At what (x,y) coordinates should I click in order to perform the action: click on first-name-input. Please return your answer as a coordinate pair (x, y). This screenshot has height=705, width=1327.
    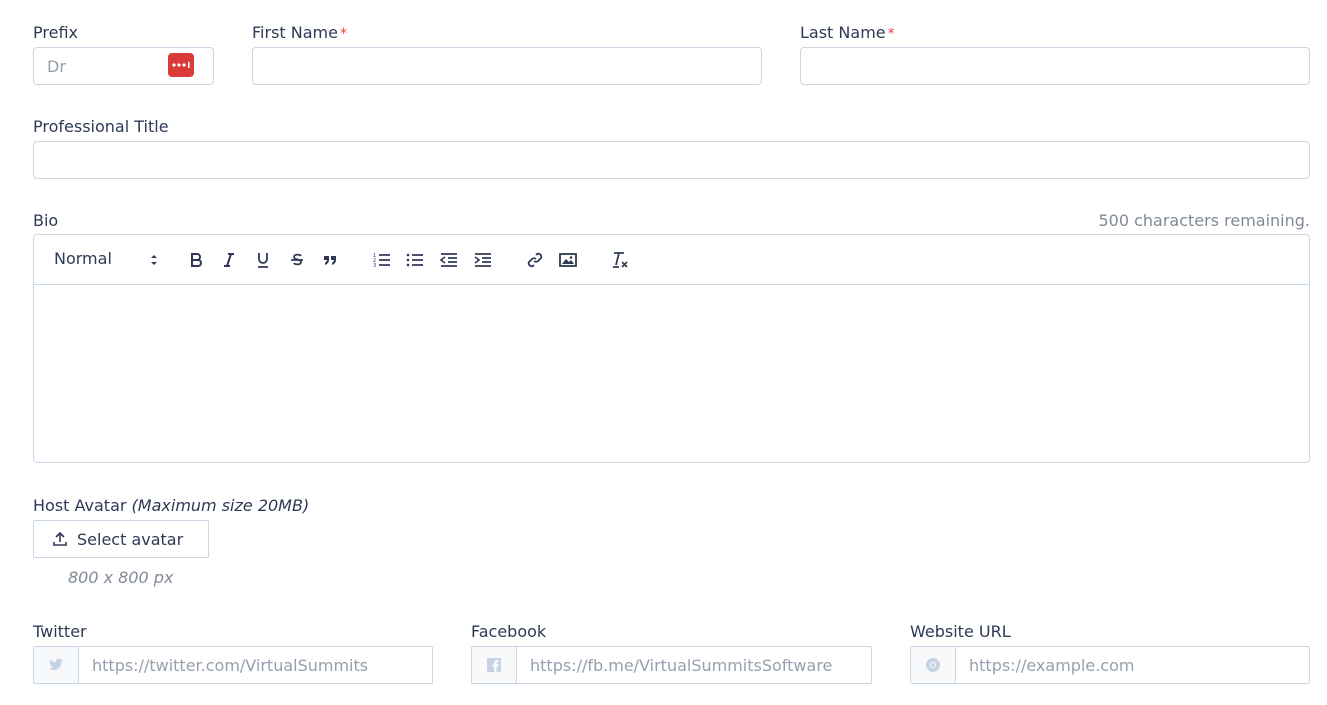
    Looking at the image, I should click on (507, 66).